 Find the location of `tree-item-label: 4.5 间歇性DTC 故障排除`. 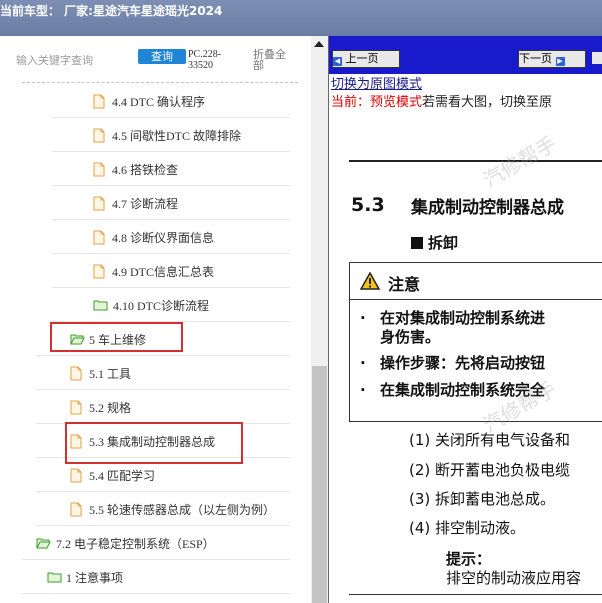

tree-item-label: 4.5 间歇性DTC 故障排除 is located at coordinates (177, 136).